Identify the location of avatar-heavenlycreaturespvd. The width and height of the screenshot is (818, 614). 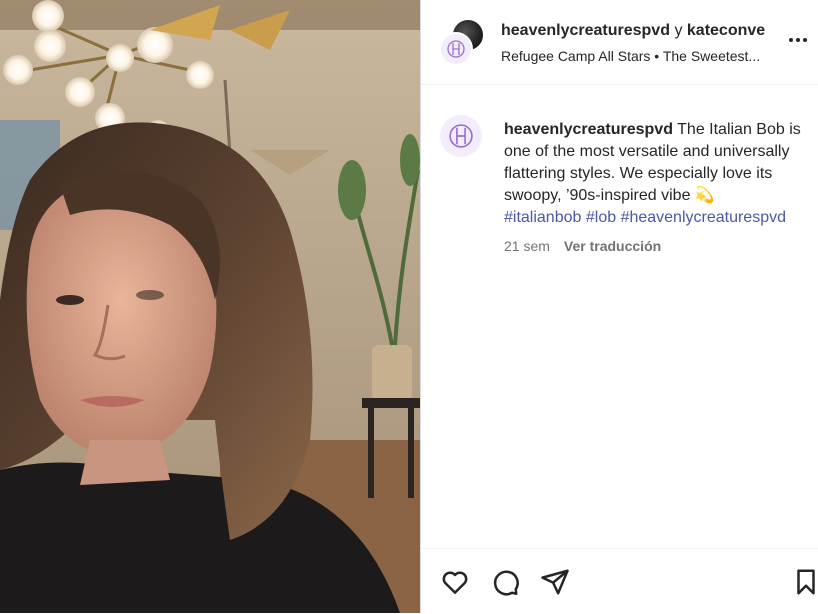
(456, 49).